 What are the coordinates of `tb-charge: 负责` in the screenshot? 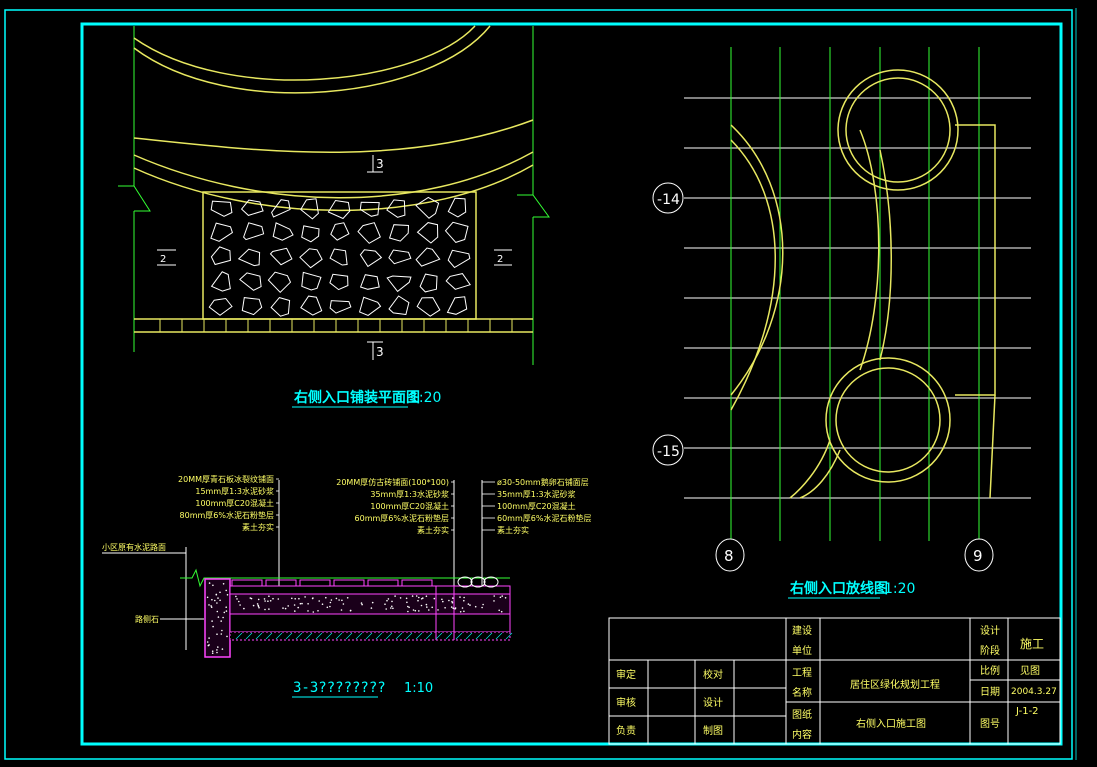 It's located at (626, 730).